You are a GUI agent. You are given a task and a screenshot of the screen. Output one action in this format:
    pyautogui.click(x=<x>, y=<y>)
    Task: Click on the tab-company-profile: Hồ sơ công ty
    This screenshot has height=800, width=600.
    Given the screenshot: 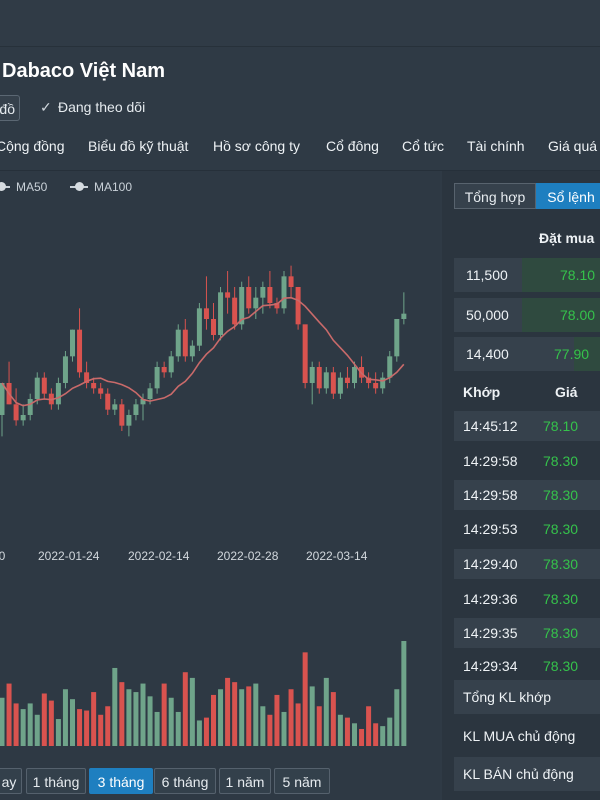 What is the action you would take?
    pyautogui.click(x=256, y=146)
    